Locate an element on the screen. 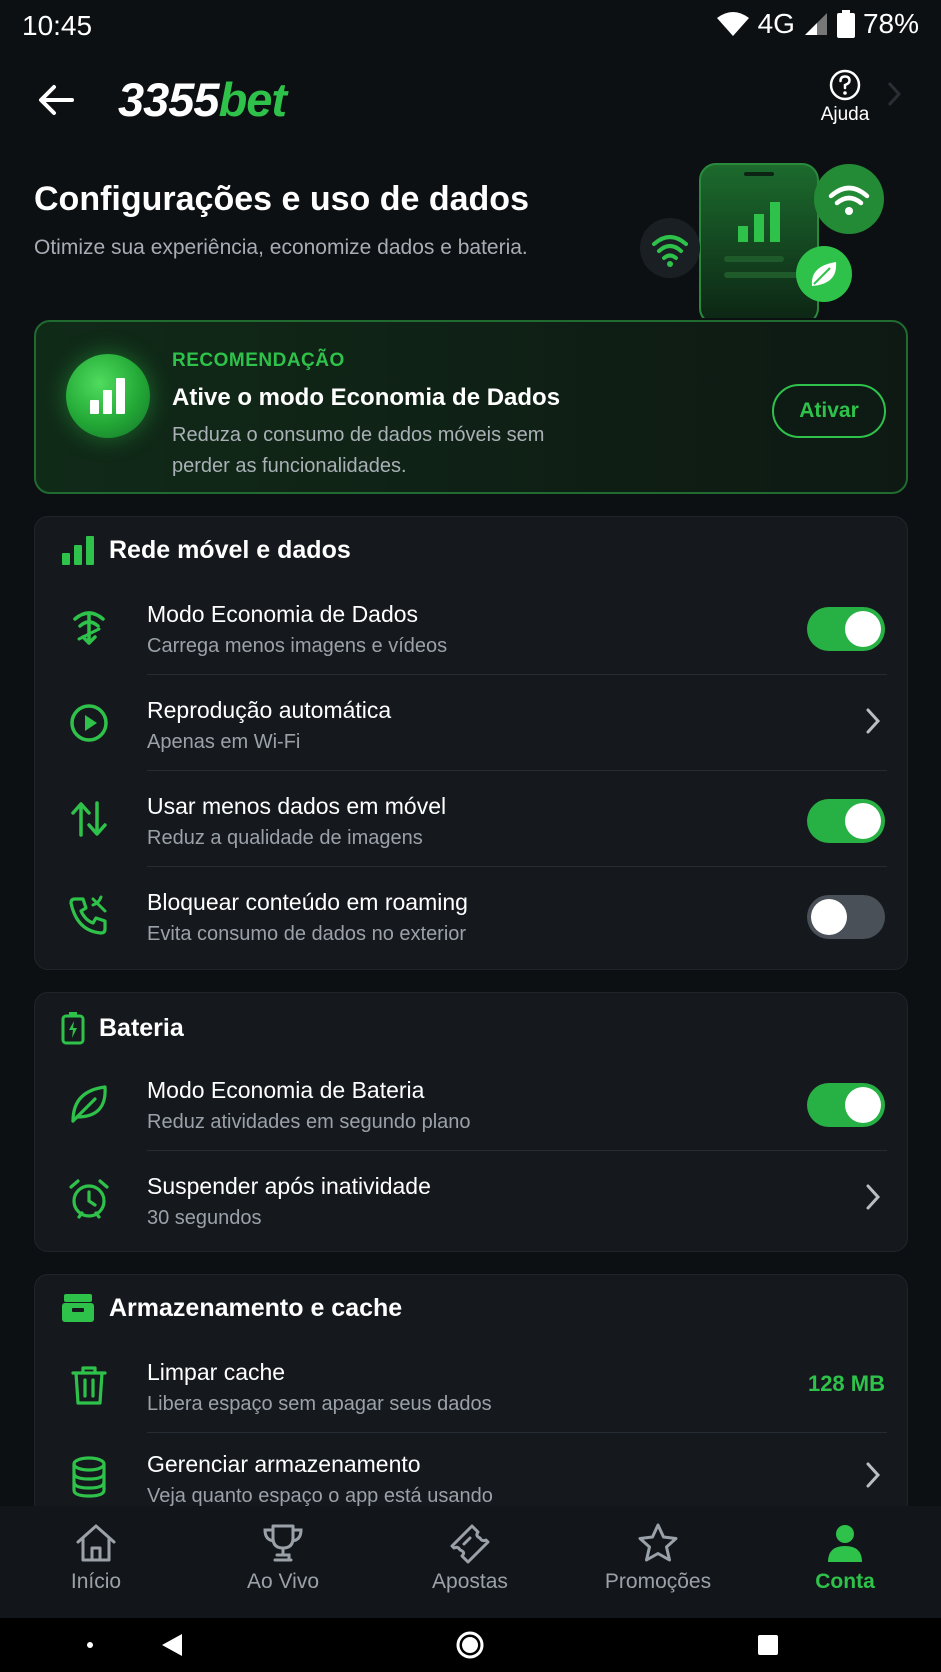 Image resolution: width=941 pixels, height=1672 pixels. logo-bet: bet is located at coordinates (252, 99).